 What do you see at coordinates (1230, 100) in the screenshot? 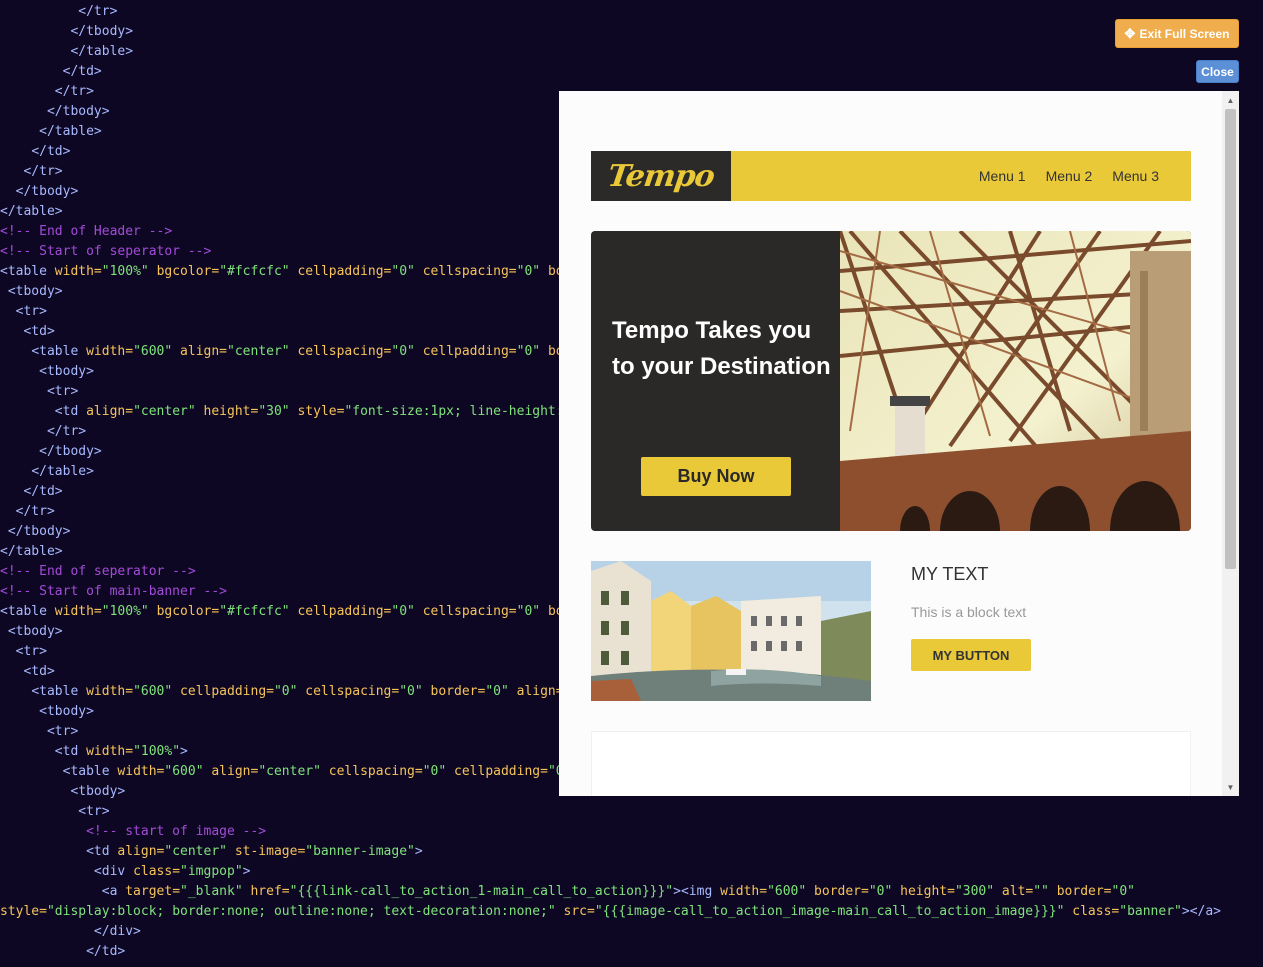
I see `scroll-up-arrow-icon: ▲` at bounding box center [1230, 100].